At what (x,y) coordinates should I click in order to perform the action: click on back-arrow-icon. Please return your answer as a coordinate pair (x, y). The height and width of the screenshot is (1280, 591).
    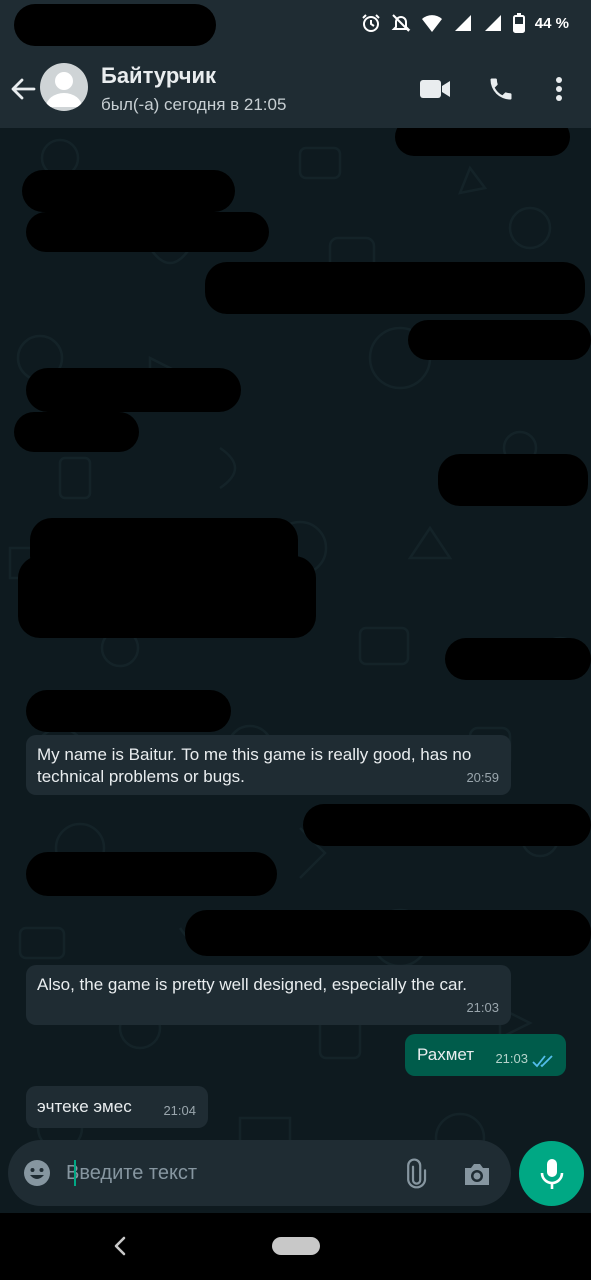
    Looking at the image, I should click on (23, 89).